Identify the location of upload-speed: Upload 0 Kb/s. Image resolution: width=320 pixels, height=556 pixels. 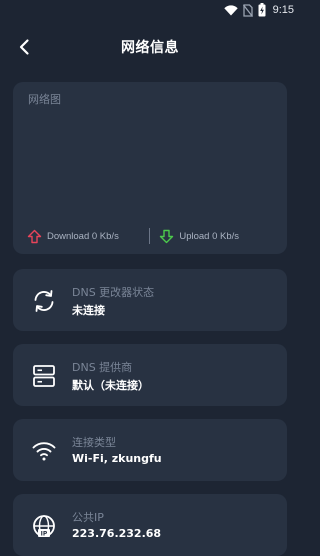
(199, 236).